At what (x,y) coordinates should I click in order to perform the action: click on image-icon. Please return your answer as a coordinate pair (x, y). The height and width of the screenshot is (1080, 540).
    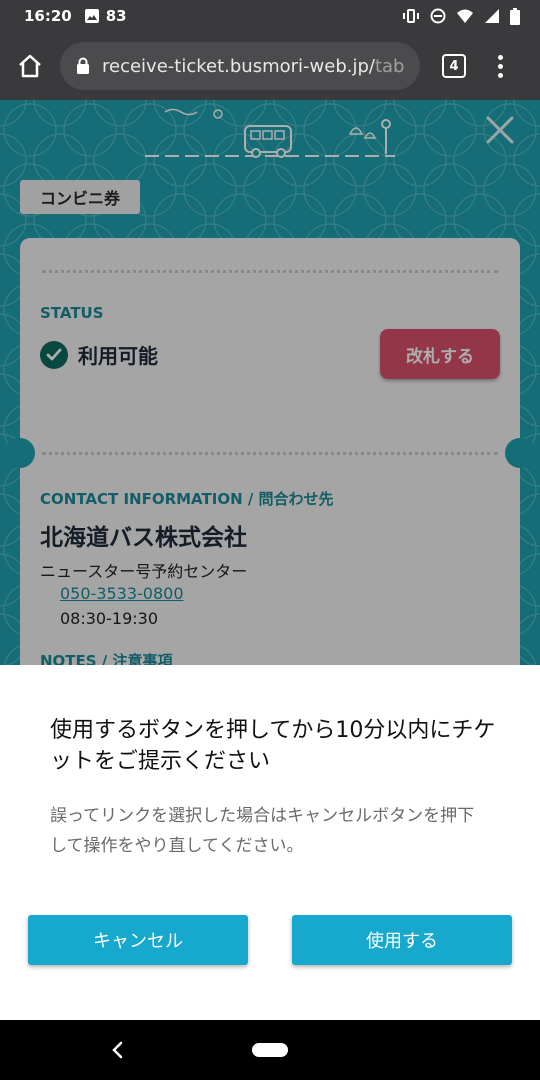
    Looking at the image, I should click on (91, 16).